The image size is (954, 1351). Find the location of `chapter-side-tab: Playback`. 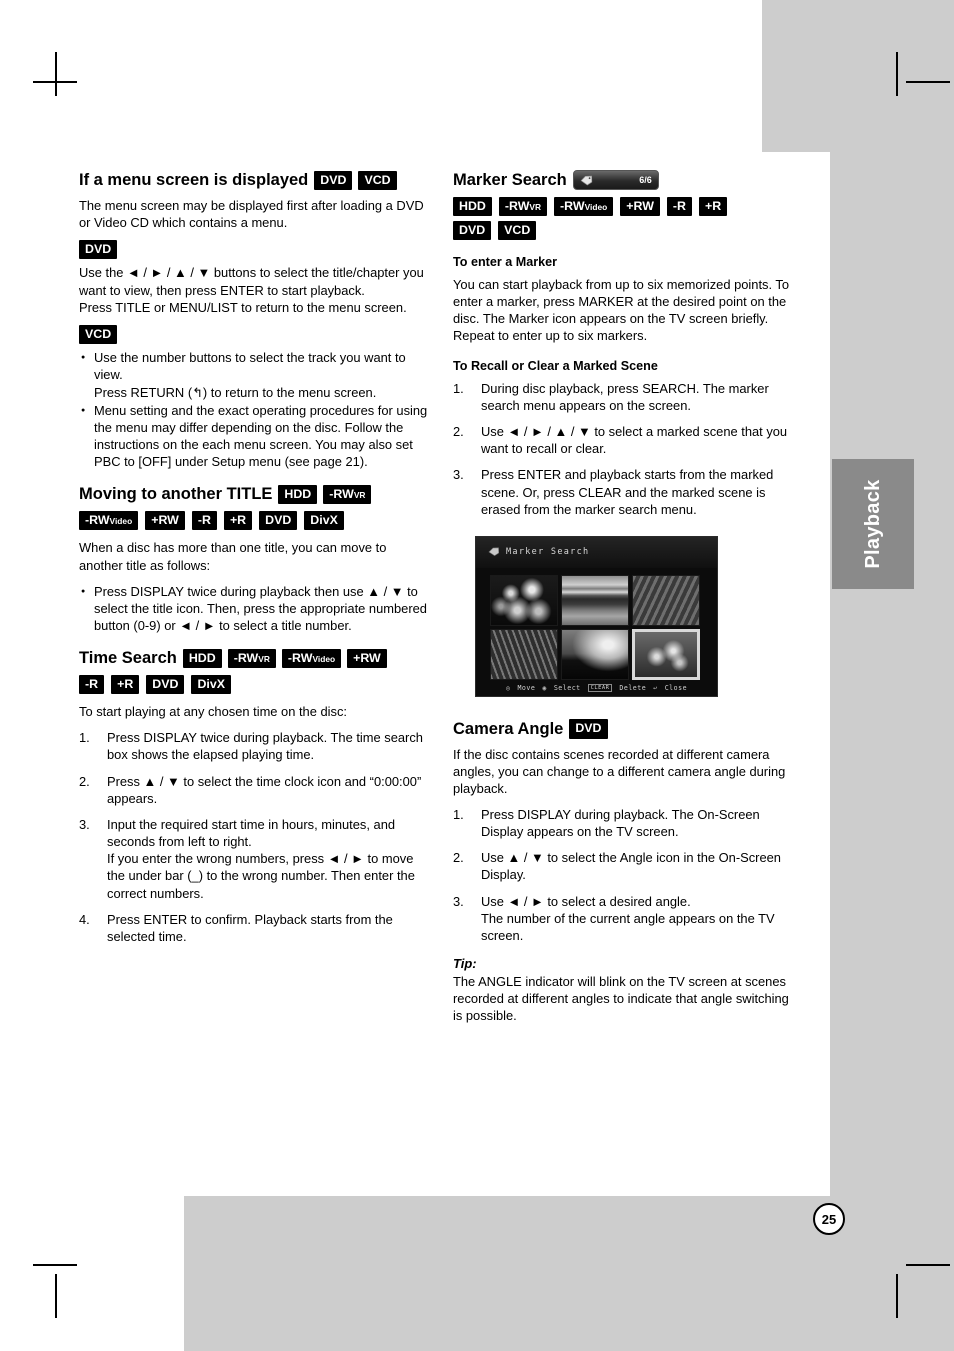

chapter-side-tab: Playback is located at coordinates (873, 524).